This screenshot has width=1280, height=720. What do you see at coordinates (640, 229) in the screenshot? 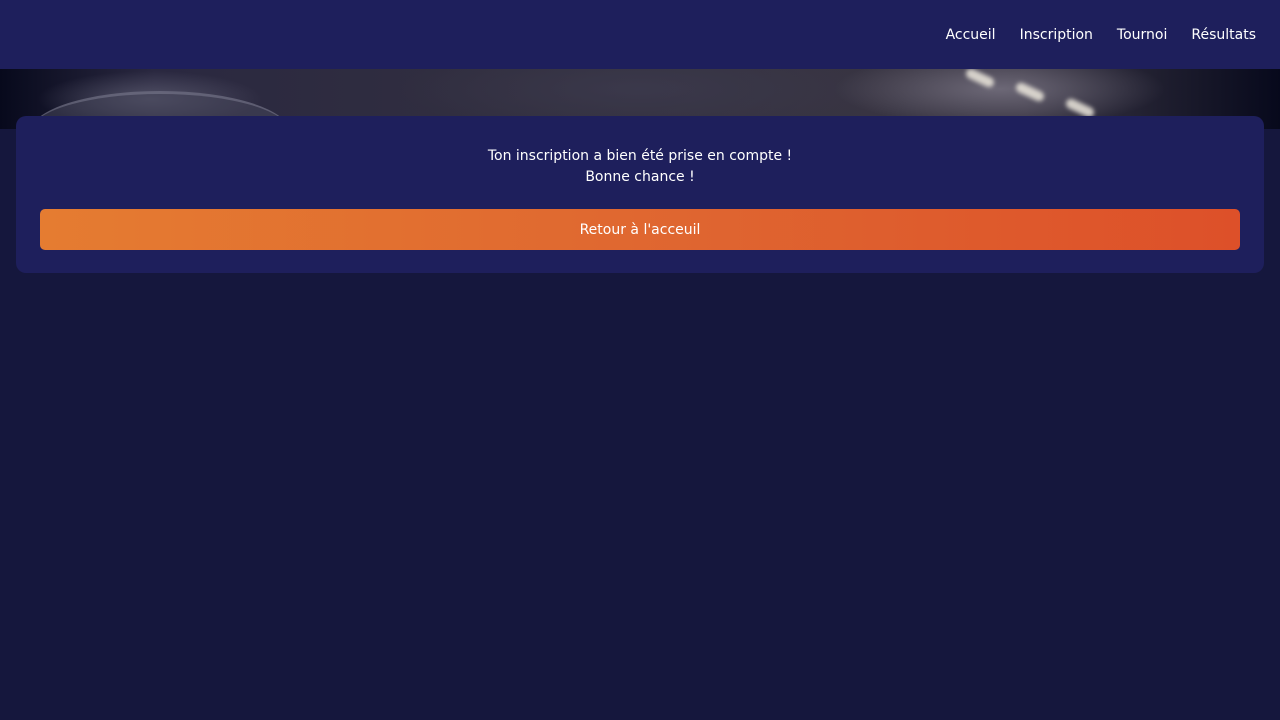
I see `back-to-home-button: Retour à l'acceuil` at bounding box center [640, 229].